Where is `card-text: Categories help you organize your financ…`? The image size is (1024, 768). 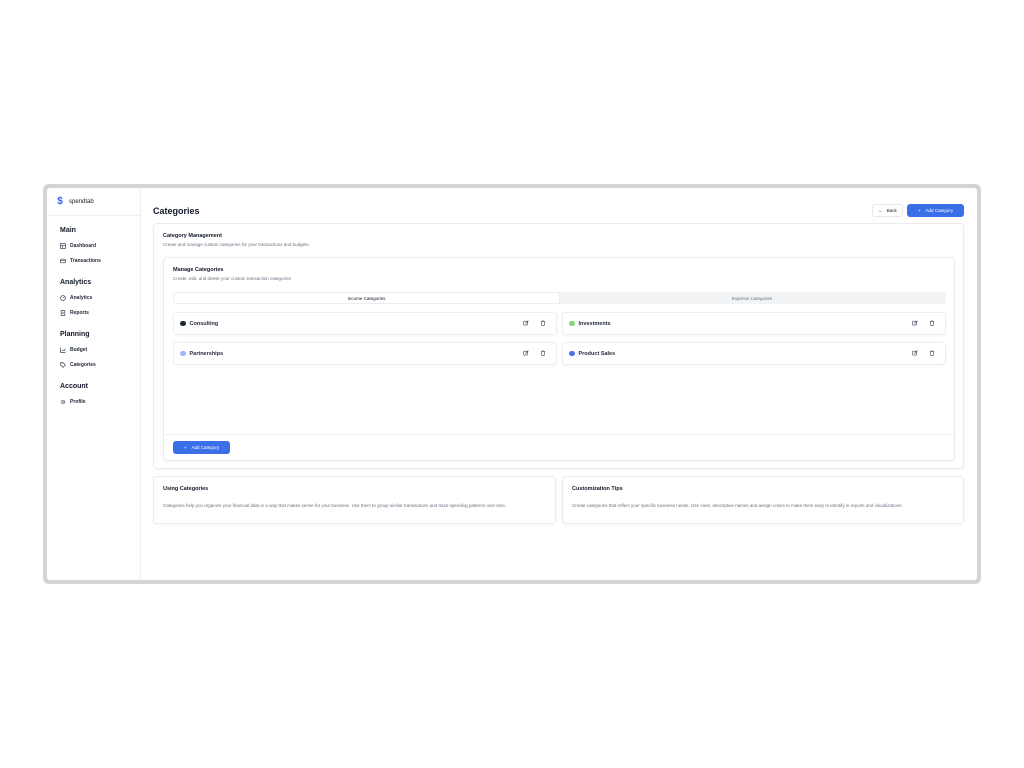 card-text: Categories help you organize your financ… is located at coordinates (335, 505).